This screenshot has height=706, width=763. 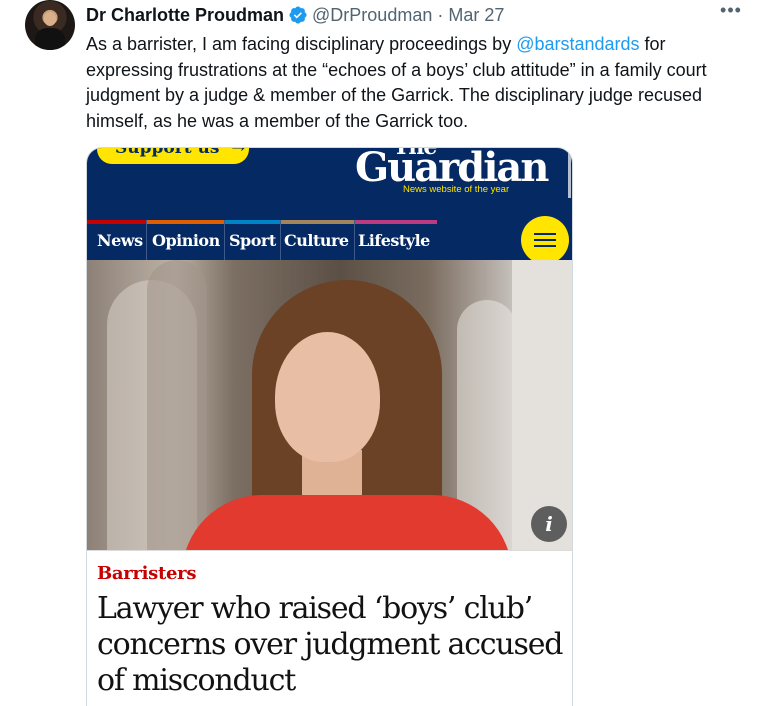 I want to click on arrow-right-icon: →, so click(x=238, y=152).